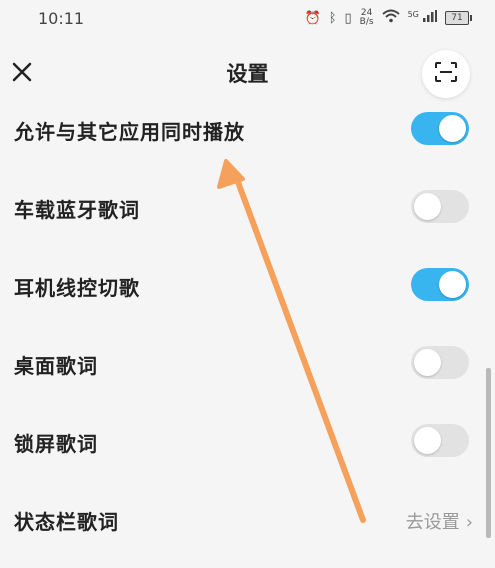 The image size is (495, 568). Describe the element at coordinates (348, 18) in the screenshot. I see `vibrate-icon: ▯` at that location.